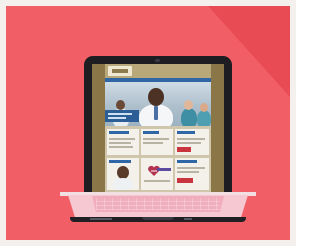 The width and height of the screenshot is (320, 246). What do you see at coordinates (158, 71) in the screenshot?
I see `site-header` at bounding box center [158, 71].